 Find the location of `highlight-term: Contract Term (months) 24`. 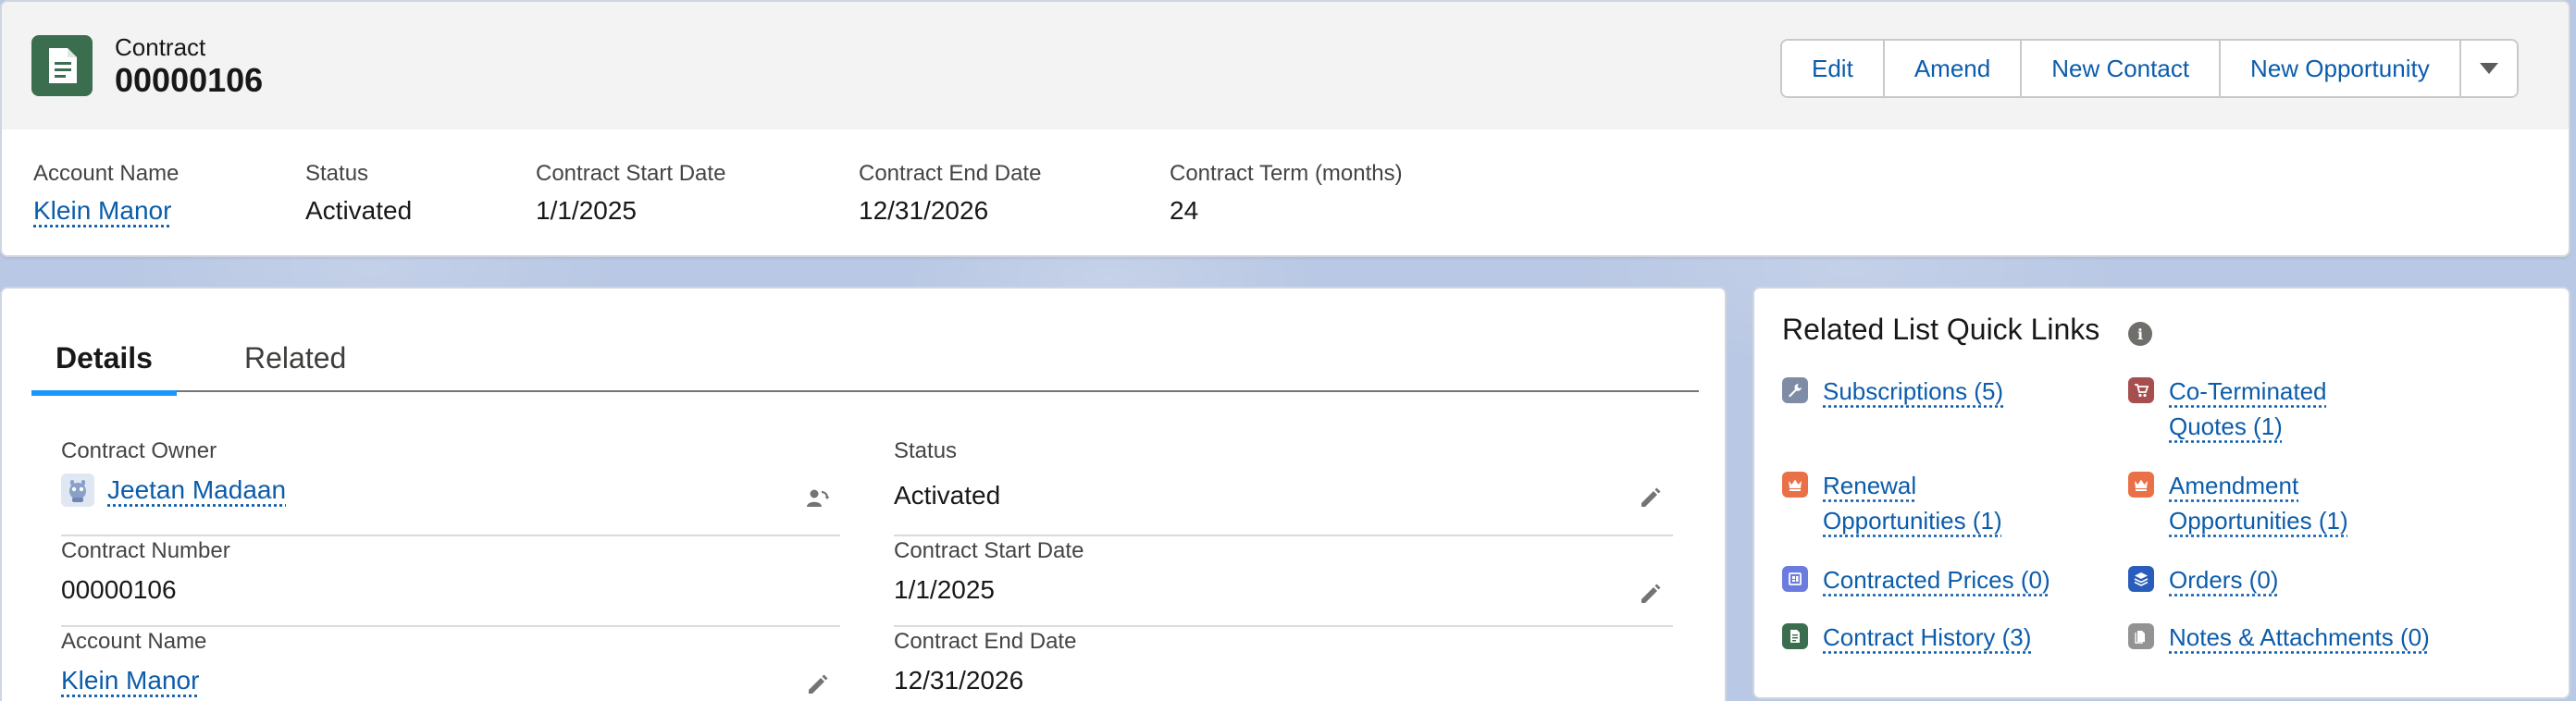

highlight-term: Contract Term (months) 24 is located at coordinates (1286, 193).